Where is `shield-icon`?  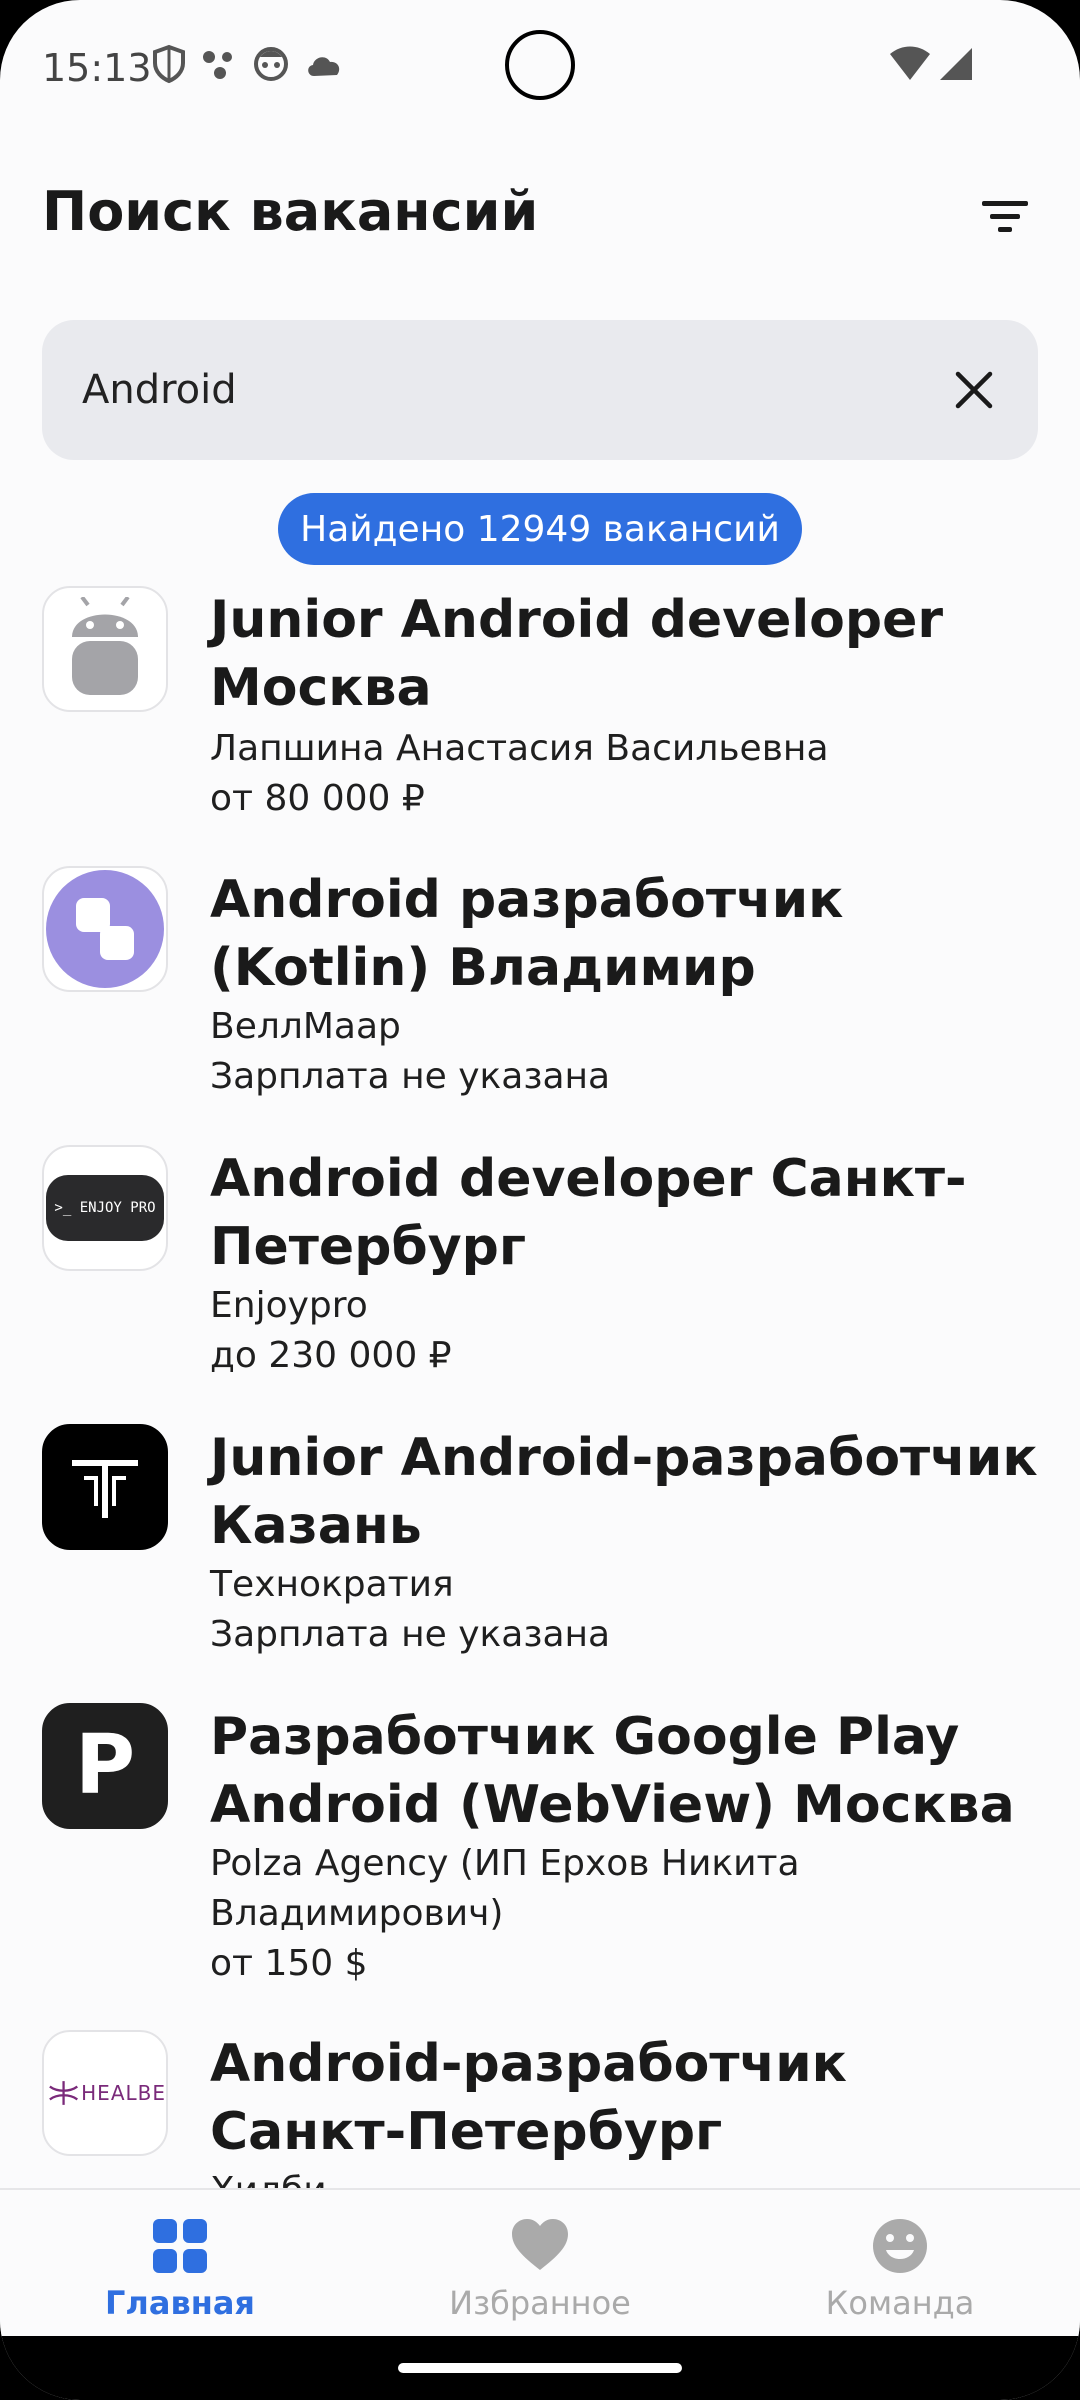
shield-icon is located at coordinates (169, 66).